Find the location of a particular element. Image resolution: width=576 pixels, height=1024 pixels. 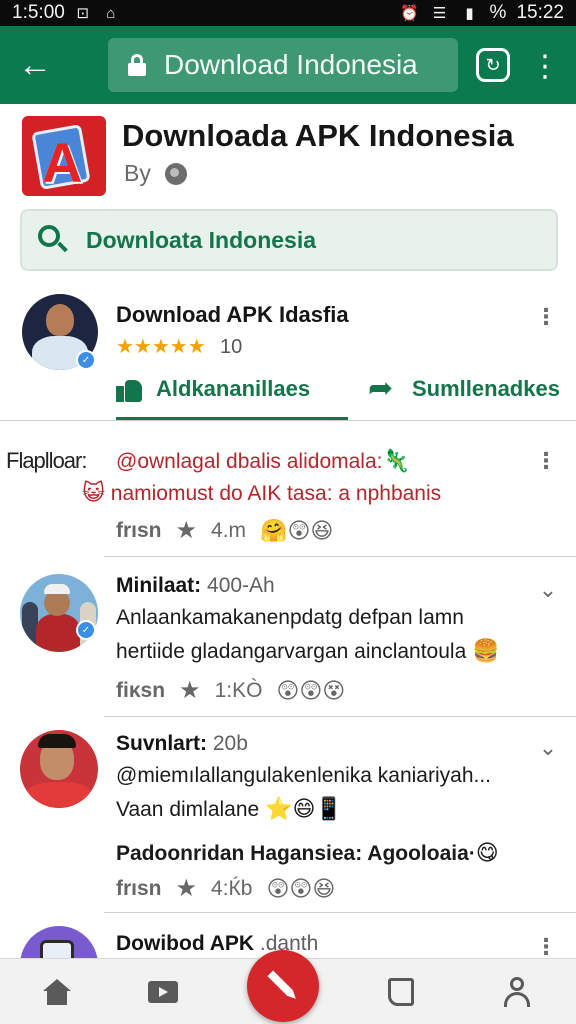

browser-toolbar: ← Download Indonesia ↻ ⋮ is located at coordinates (288, 65).